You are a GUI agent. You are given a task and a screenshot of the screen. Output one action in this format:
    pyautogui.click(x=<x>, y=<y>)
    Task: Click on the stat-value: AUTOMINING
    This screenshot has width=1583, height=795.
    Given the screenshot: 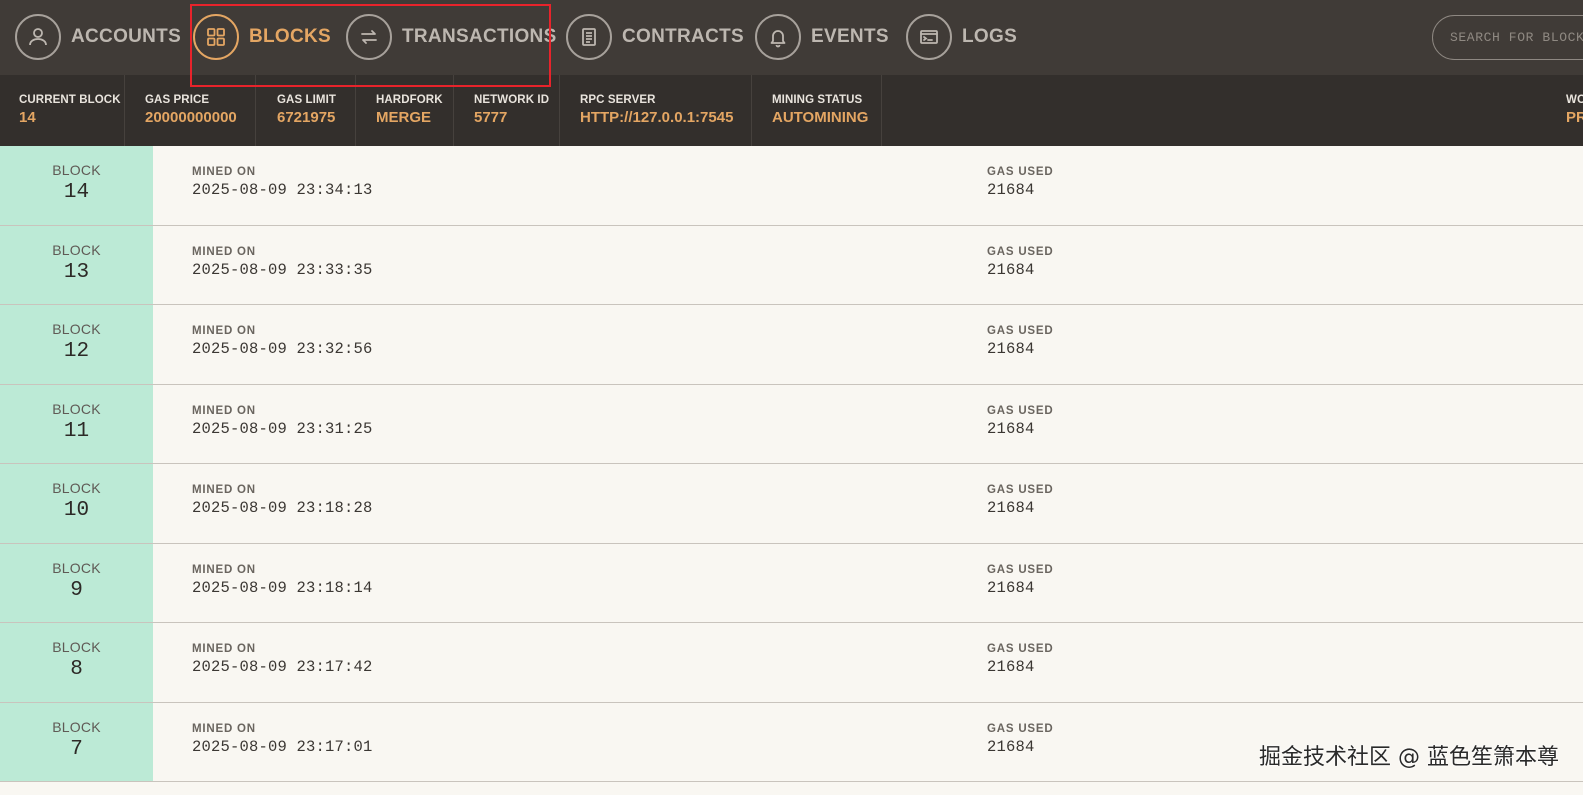 What is the action you would take?
    pyautogui.click(x=820, y=117)
    